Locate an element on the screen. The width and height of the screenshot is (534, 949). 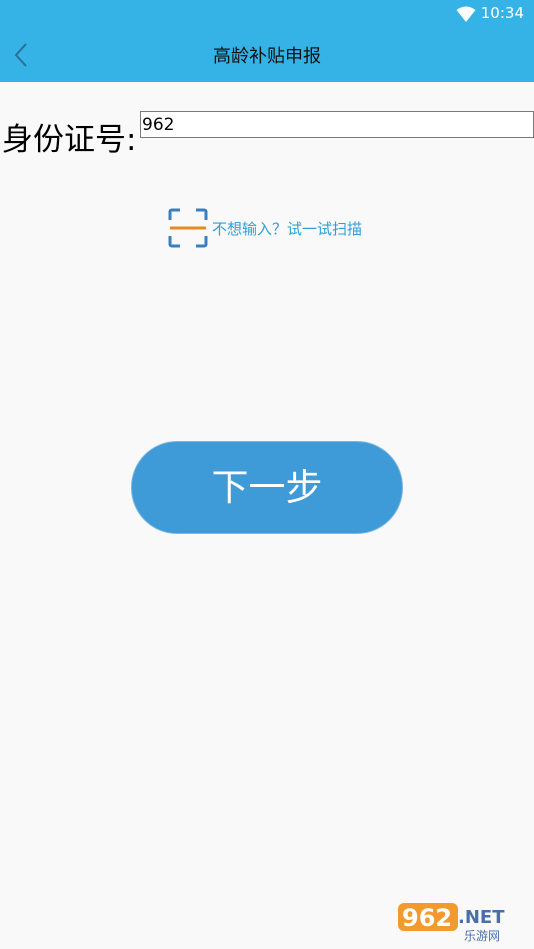
site-watermark-logo: 962 .NET 乐游网 is located at coordinates (451, 923).